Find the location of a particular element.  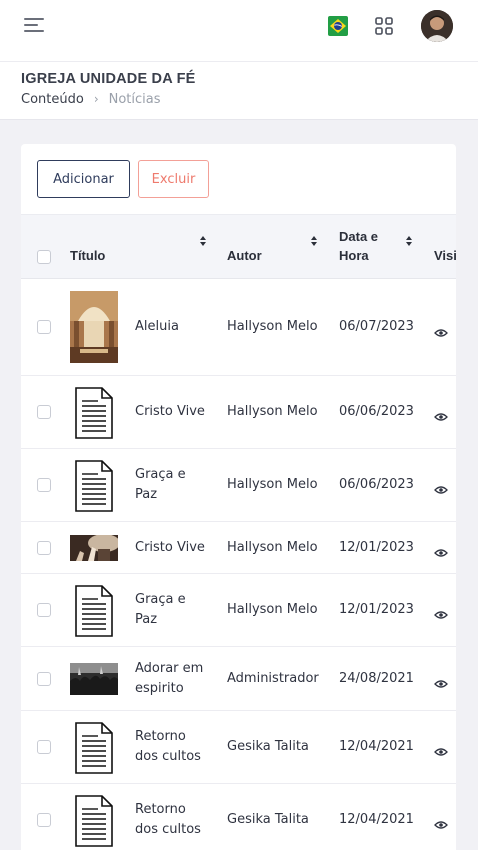

add-button: Adicionar is located at coordinates (83, 179).